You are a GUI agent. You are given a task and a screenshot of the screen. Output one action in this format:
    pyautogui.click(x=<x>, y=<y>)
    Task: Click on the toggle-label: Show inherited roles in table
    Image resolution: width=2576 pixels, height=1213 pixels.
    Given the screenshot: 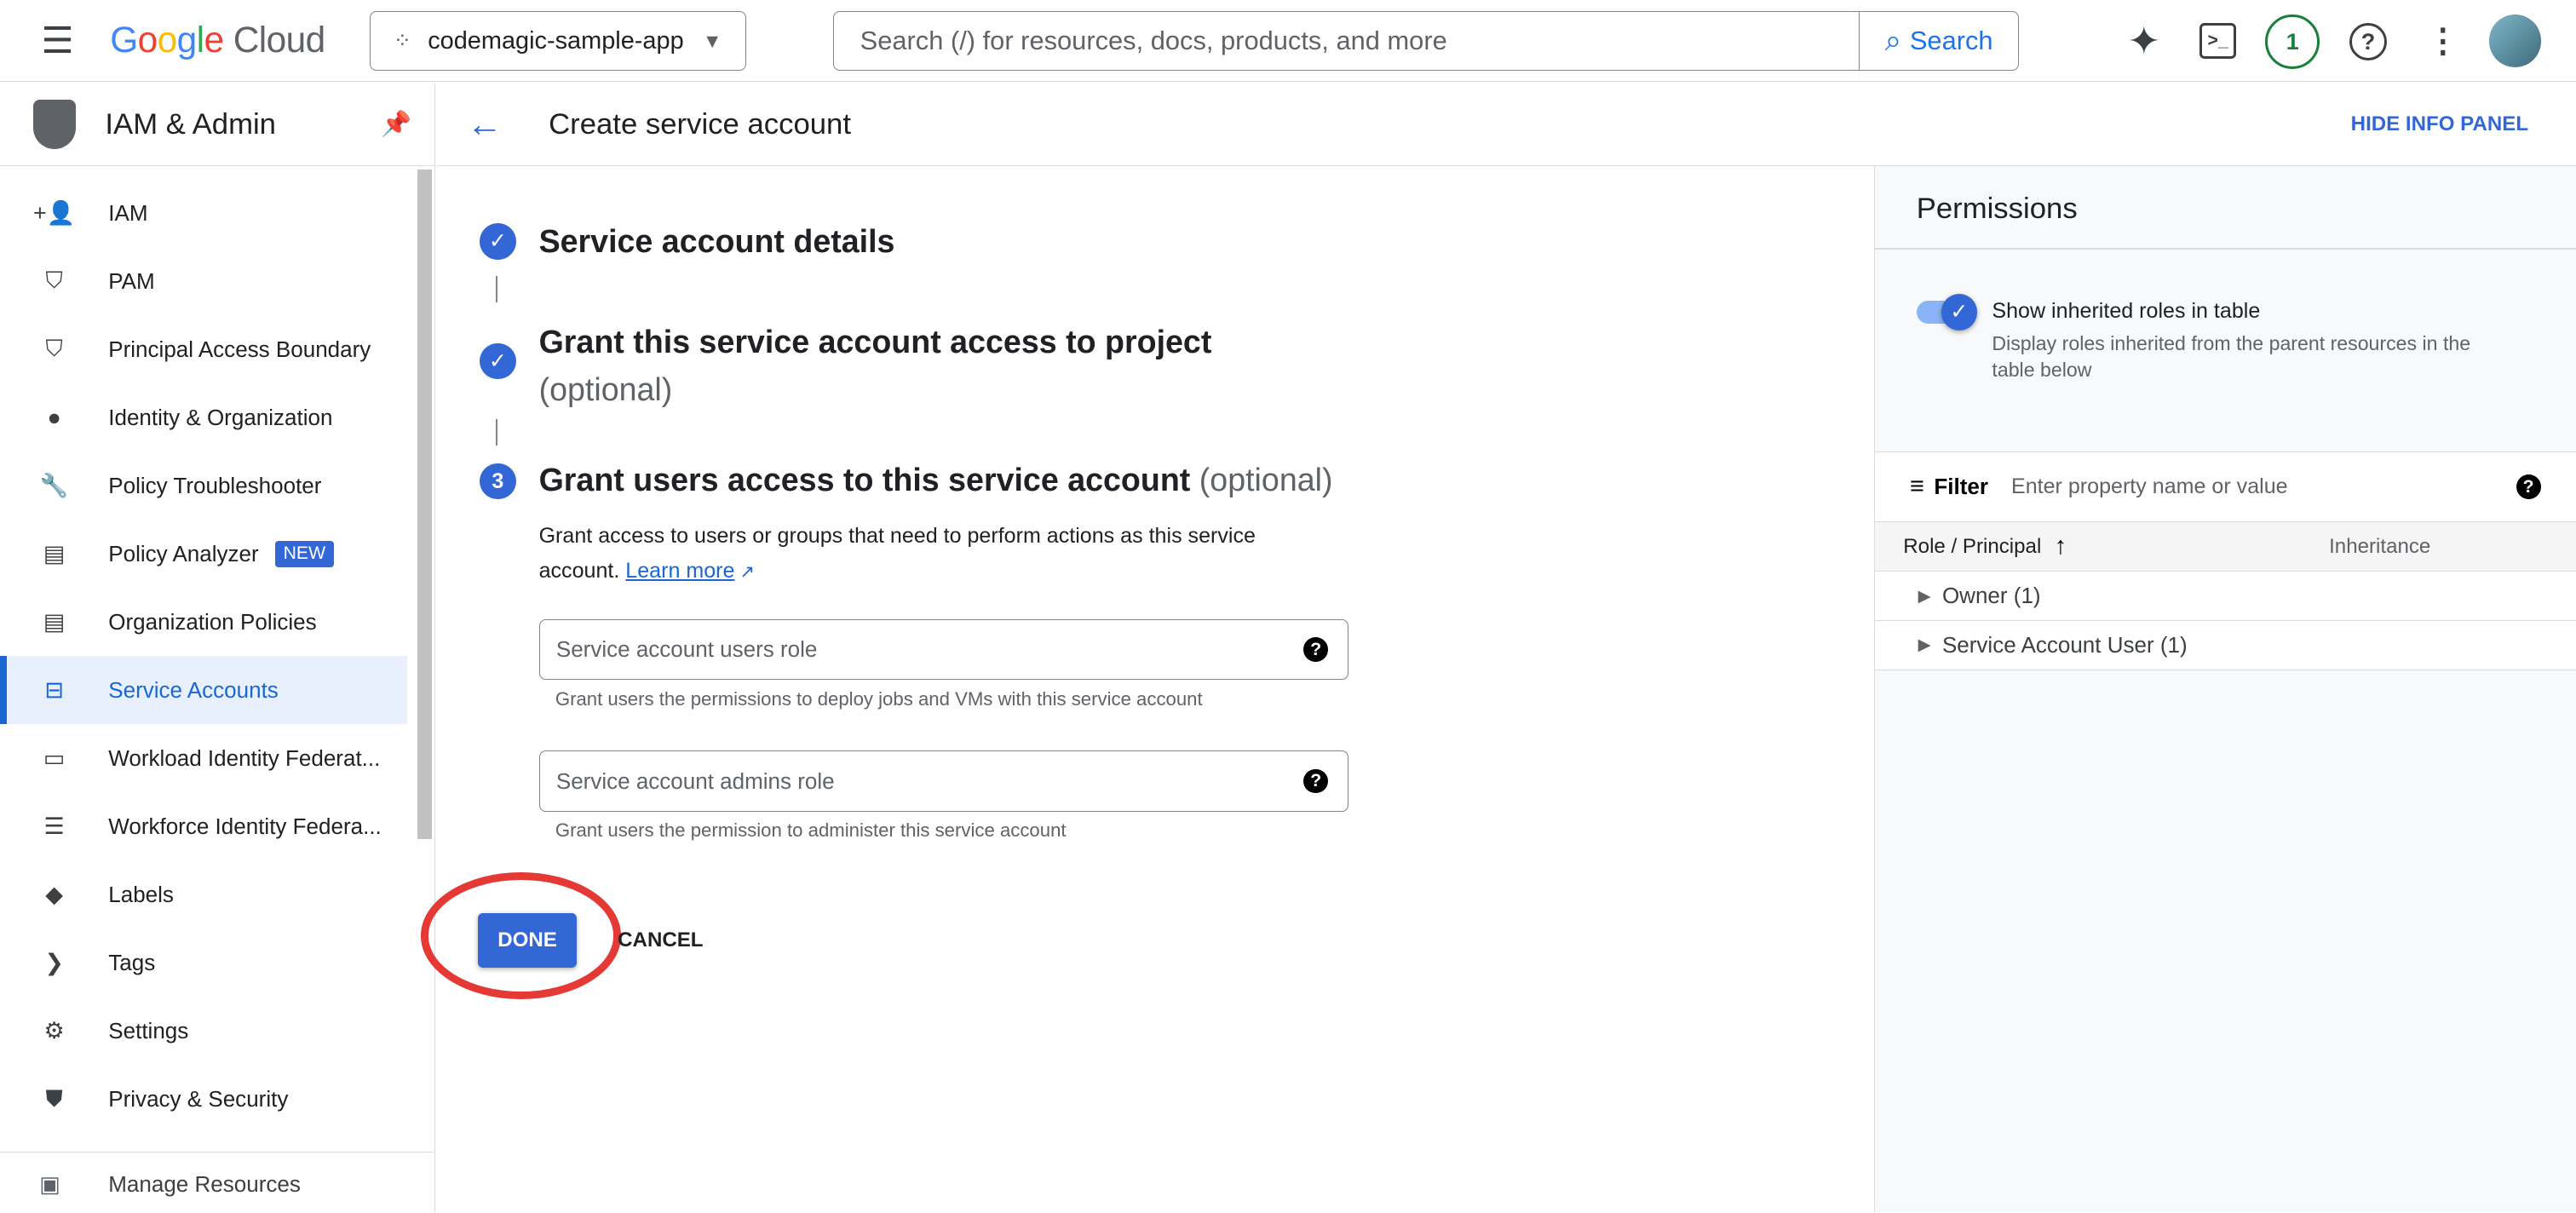 What is the action you would take?
    pyautogui.click(x=2126, y=310)
    